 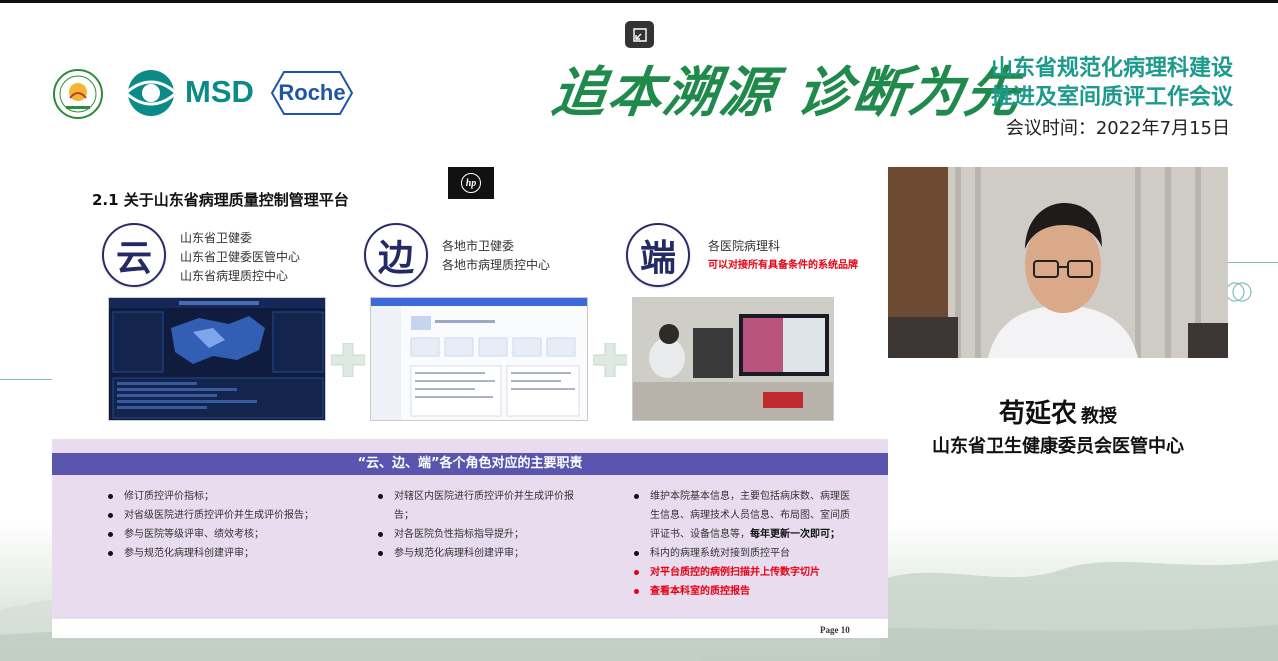 I want to click on speaker-video, so click(x=1058, y=262).